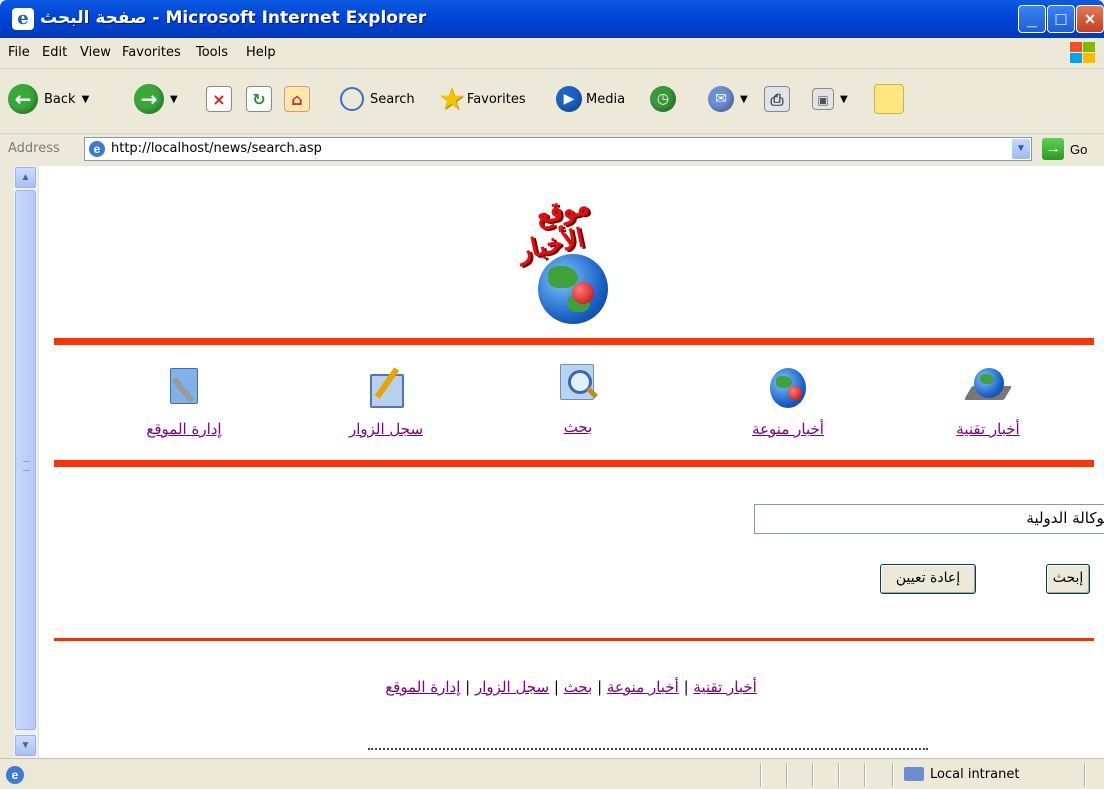 This screenshot has width=1104, height=789. Describe the element at coordinates (151, 52) in the screenshot. I see `menu-favorites: Favorites` at that location.